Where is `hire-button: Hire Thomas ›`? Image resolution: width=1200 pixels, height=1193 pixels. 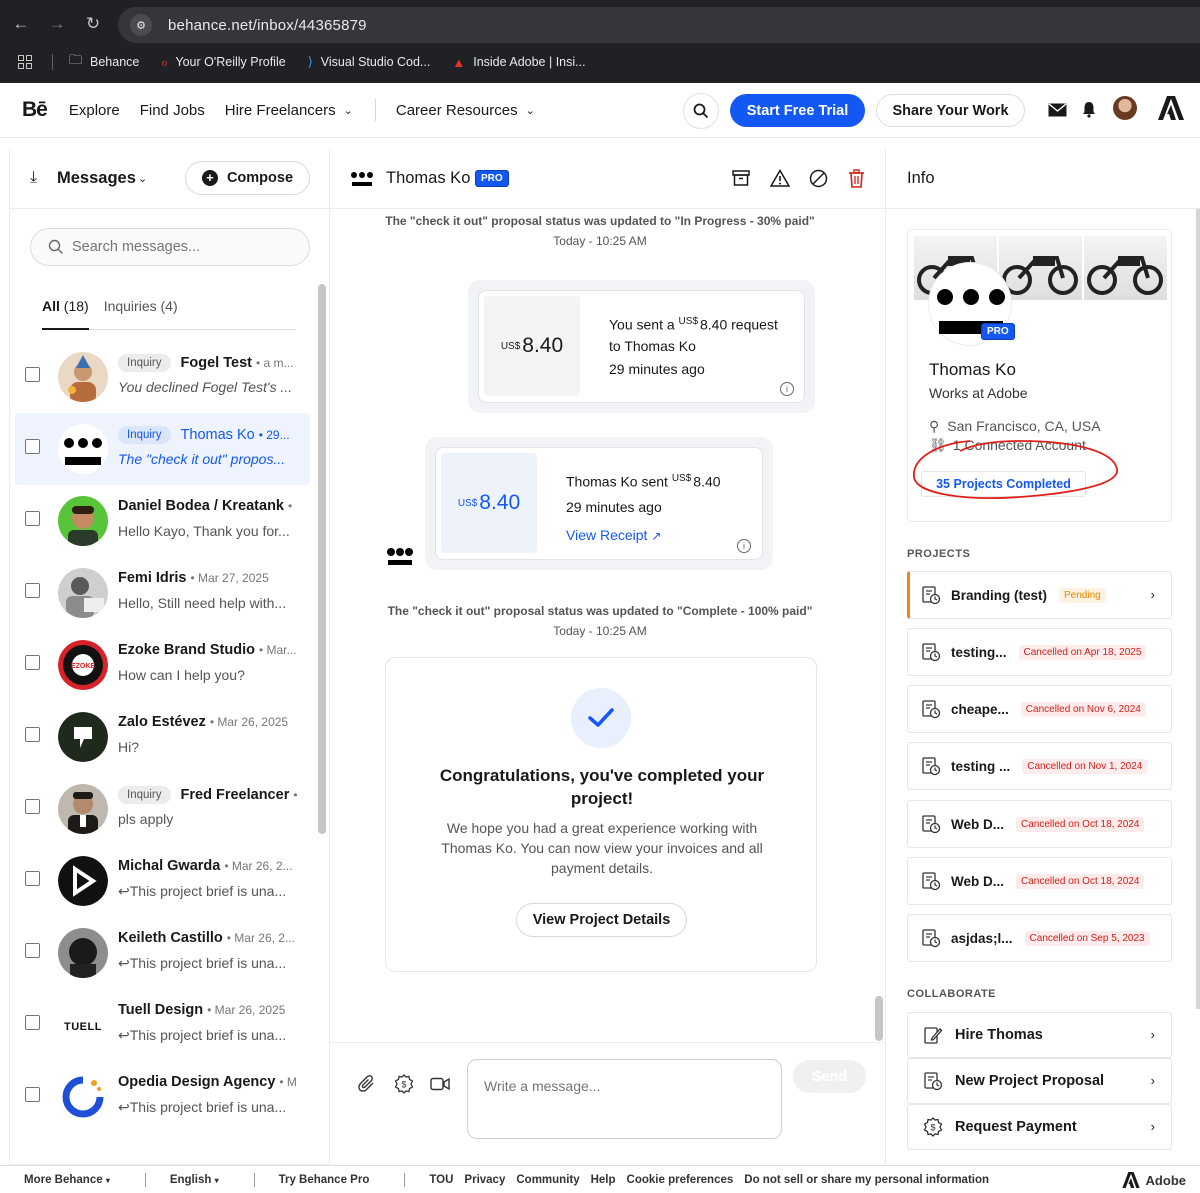 hire-button: Hire Thomas › is located at coordinates (1039, 1035).